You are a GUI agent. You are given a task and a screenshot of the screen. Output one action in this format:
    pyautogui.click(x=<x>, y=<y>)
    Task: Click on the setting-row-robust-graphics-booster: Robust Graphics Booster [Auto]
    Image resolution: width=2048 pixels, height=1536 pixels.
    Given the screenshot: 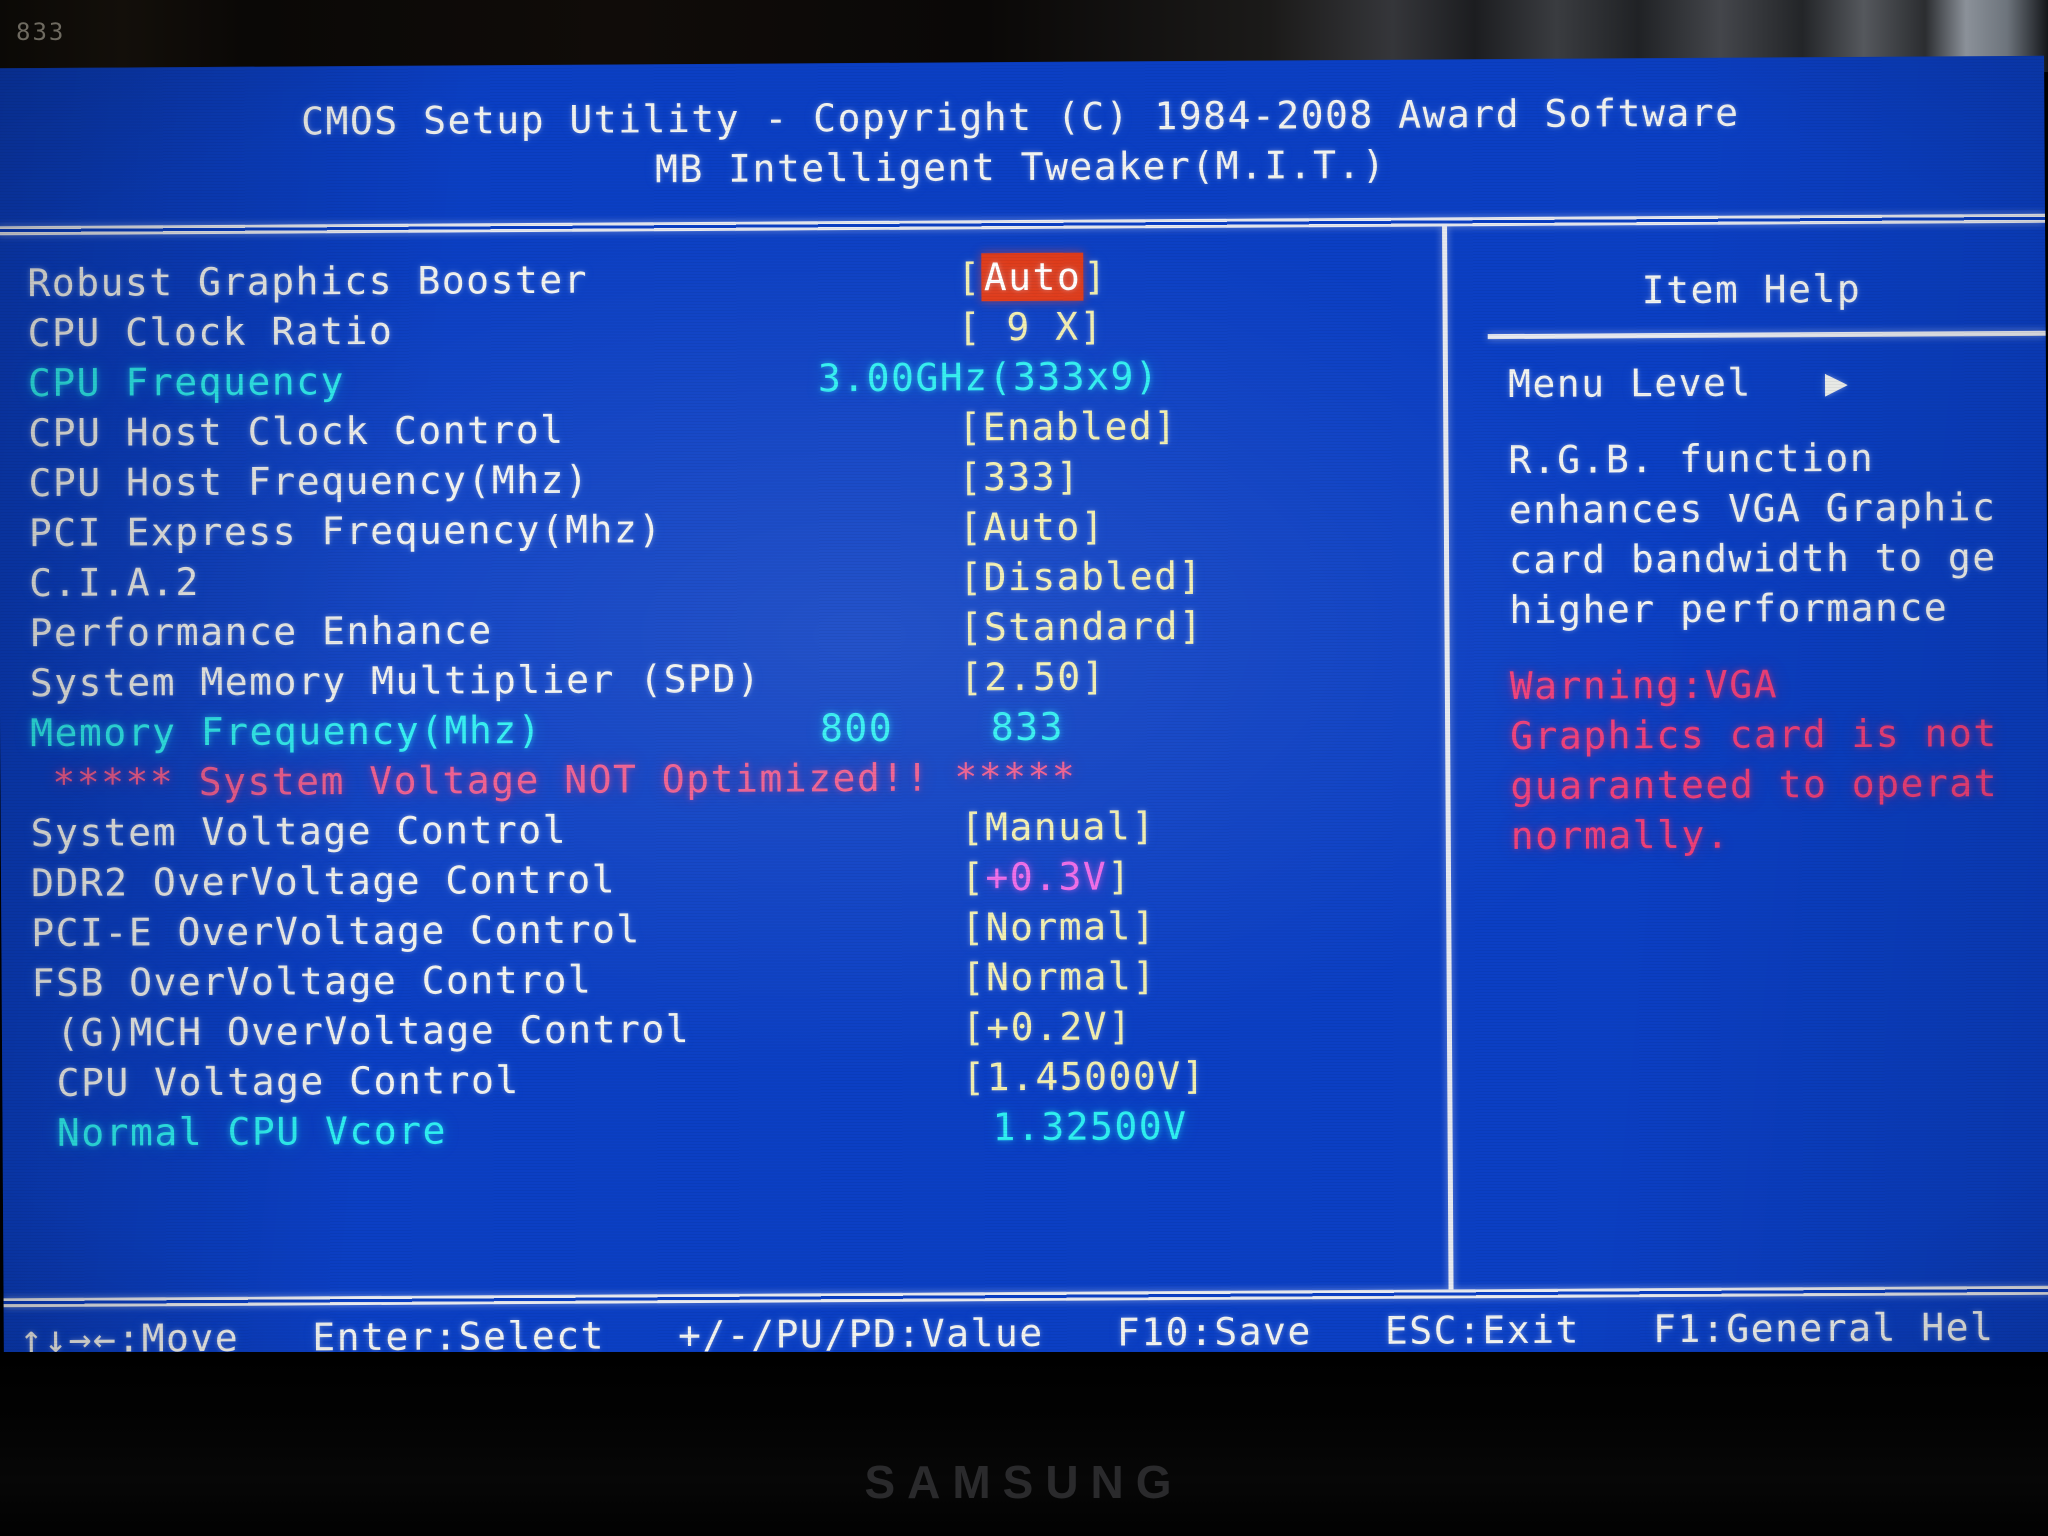 What is the action you would take?
    pyautogui.click(x=732, y=278)
    